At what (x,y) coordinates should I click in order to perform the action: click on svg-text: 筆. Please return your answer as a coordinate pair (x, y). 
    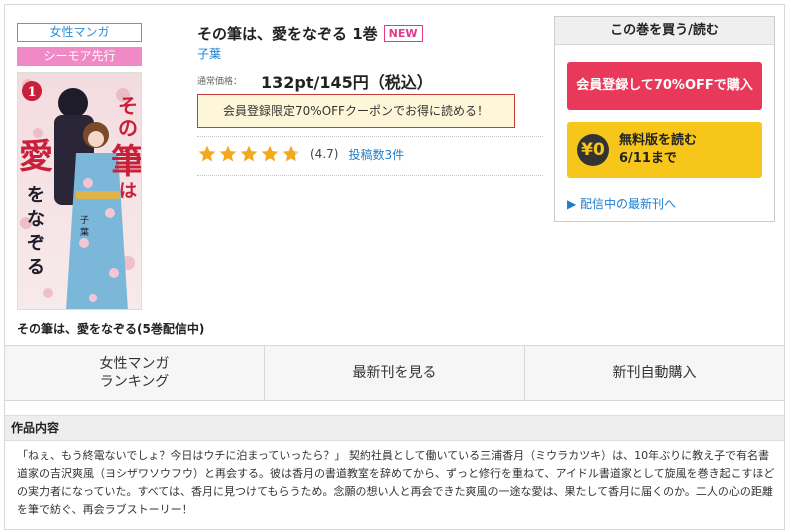
    Looking at the image, I should click on (126, 162).